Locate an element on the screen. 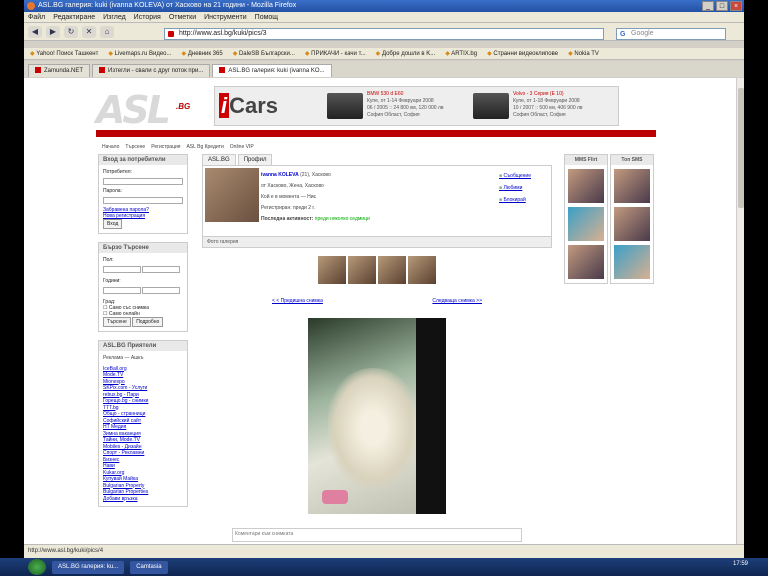  menu-bookmarks: Отметки is located at coordinates (182, 17).